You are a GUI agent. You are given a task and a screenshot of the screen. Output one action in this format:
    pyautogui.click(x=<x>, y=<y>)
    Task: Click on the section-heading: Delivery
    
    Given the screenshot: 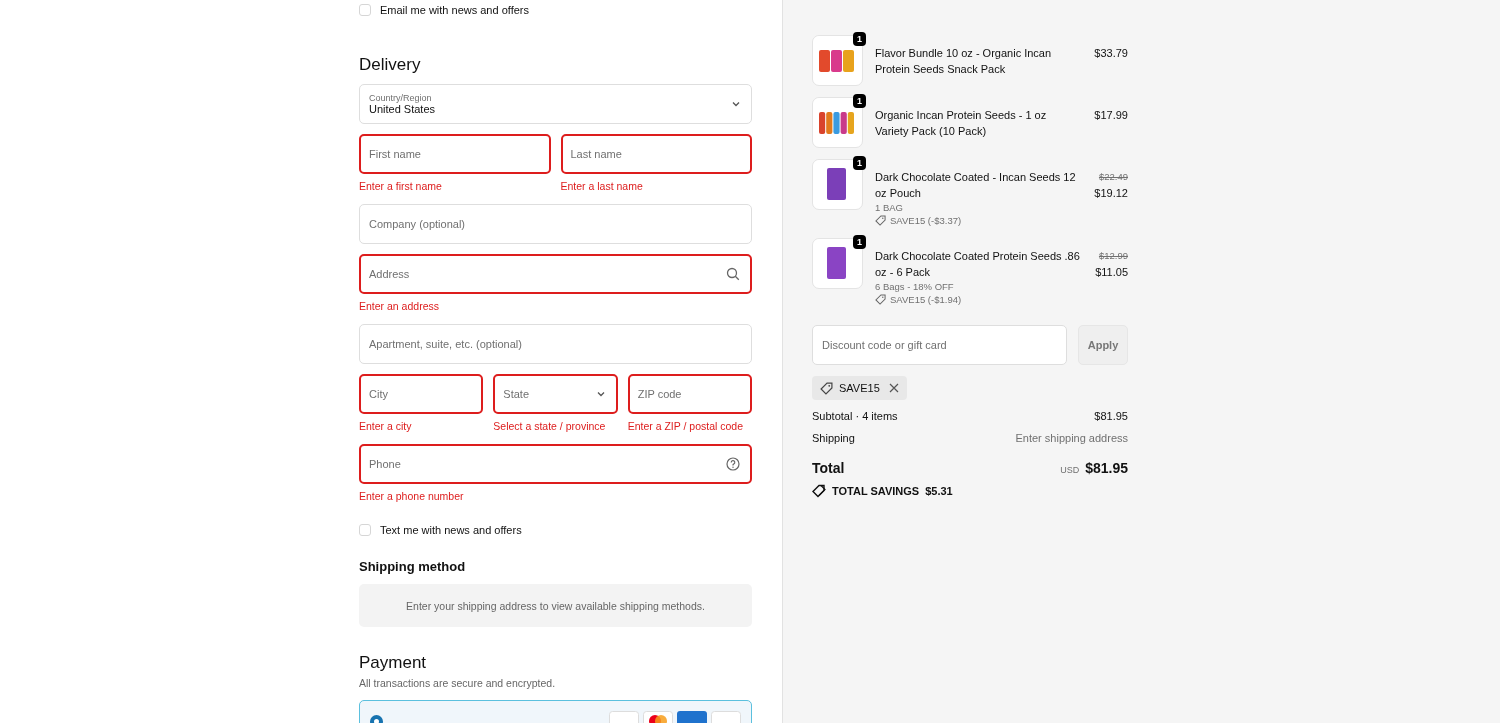 What is the action you would take?
    pyautogui.click(x=390, y=65)
    